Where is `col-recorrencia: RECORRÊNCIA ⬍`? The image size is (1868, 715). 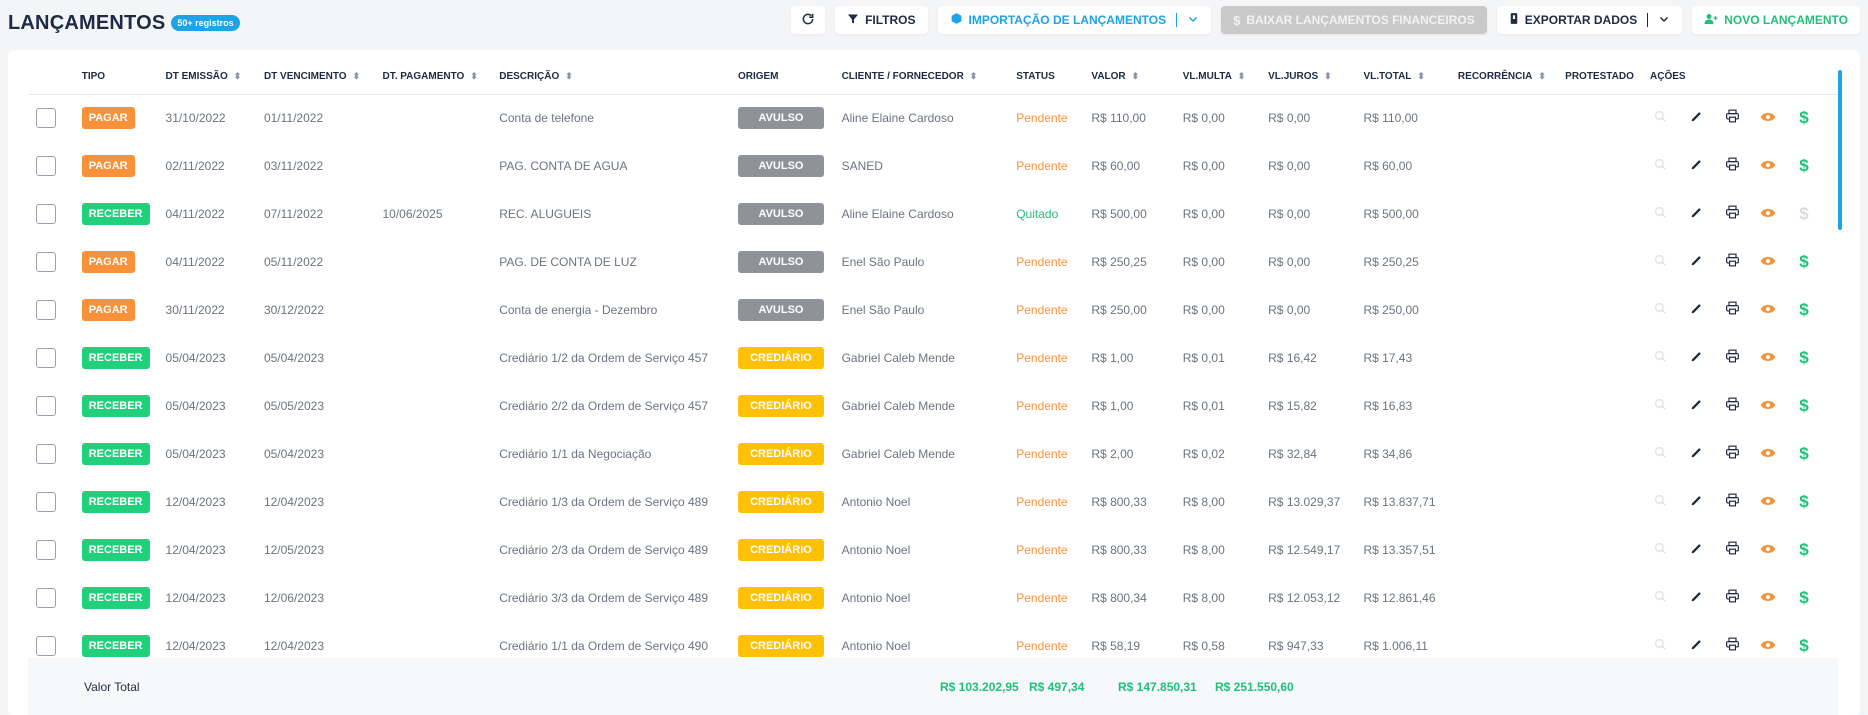
col-recorrencia: RECORRÊNCIA ⬍ is located at coordinates (1503, 77).